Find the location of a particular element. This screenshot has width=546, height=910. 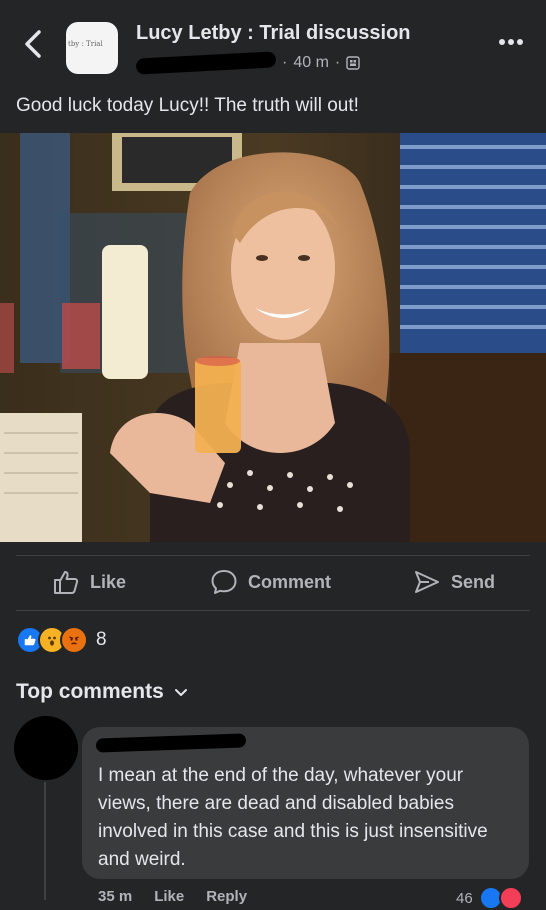

comment-label: Comment is located at coordinates (290, 581).